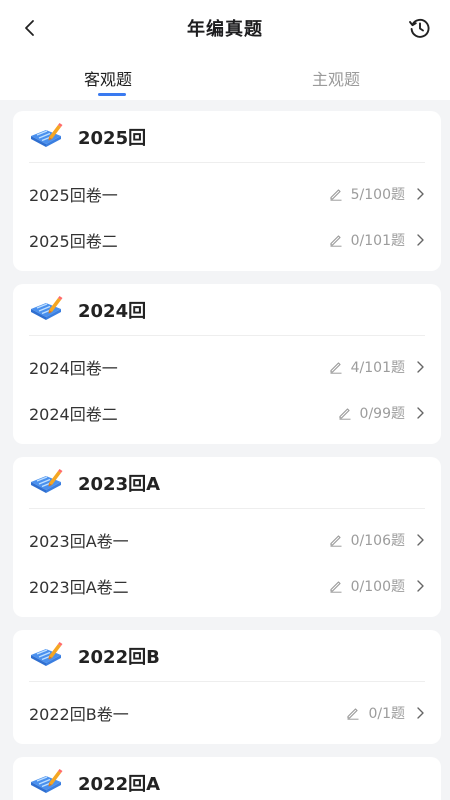 This screenshot has width=450, height=800. What do you see at coordinates (79, 541) in the screenshot?
I see `exam-label: 2023回A卷一` at bounding box center [79, 541].